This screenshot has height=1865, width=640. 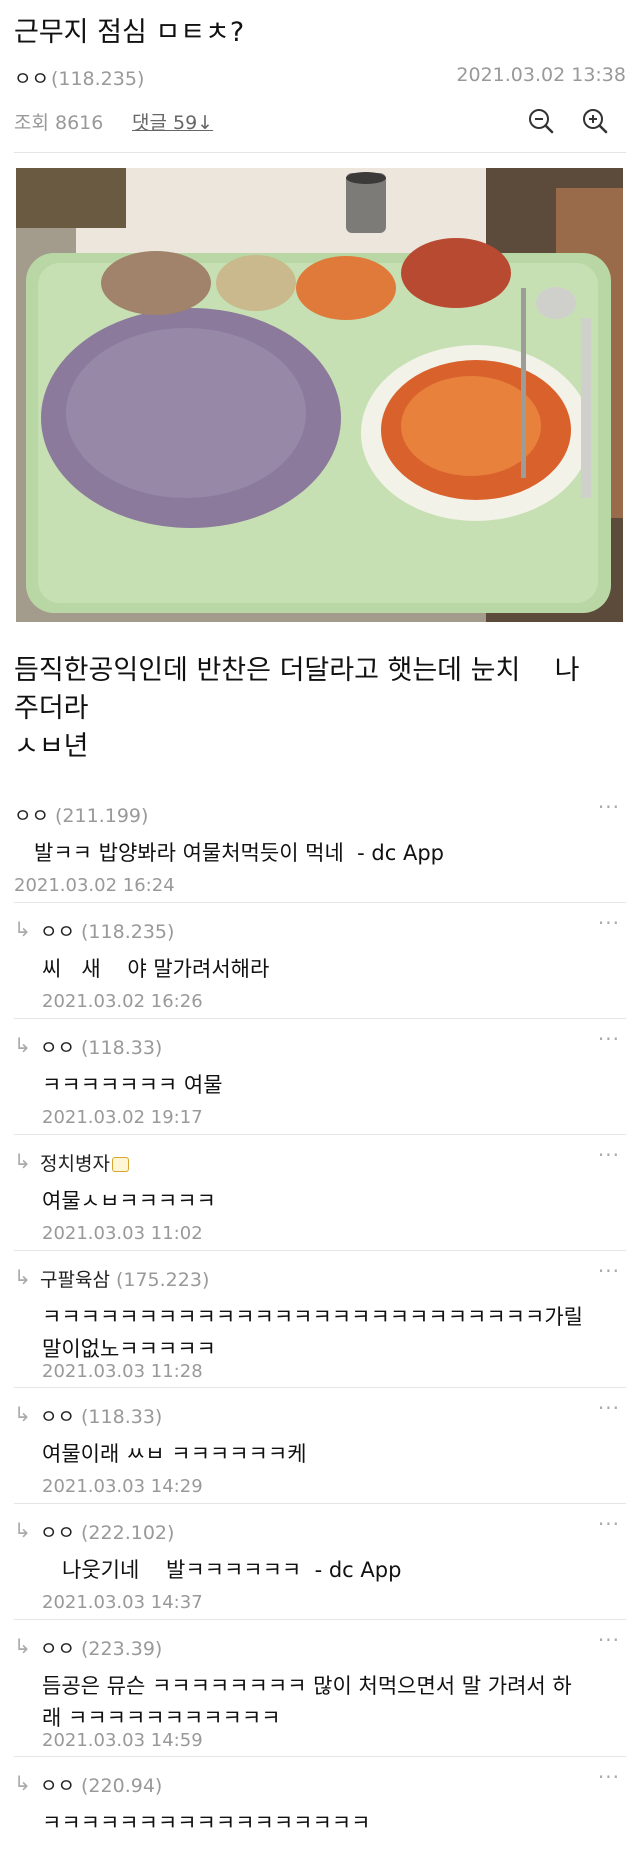 I want to click on post-body-line: 듬직한공익인데 반찬은 더달라고 햇는데 눈치 나, so click(x=297, y=670).